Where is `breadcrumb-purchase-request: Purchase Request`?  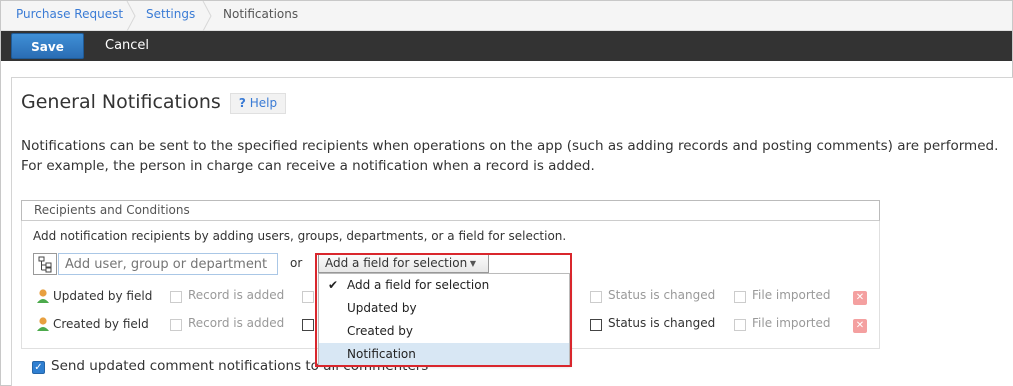
breadcrumb-purchase-request: Purchase Request is located at coordinates (69, 16).